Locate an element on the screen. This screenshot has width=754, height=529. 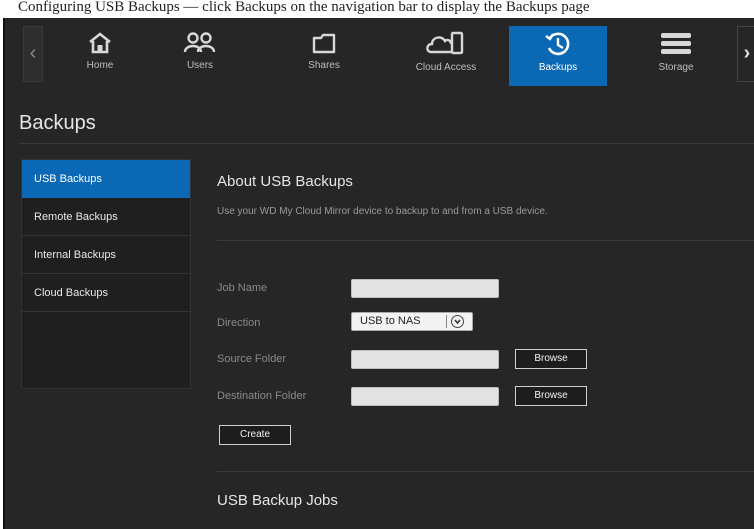
nav-label-cloud-access: Cloud Access is located at coordinates (446, 67).